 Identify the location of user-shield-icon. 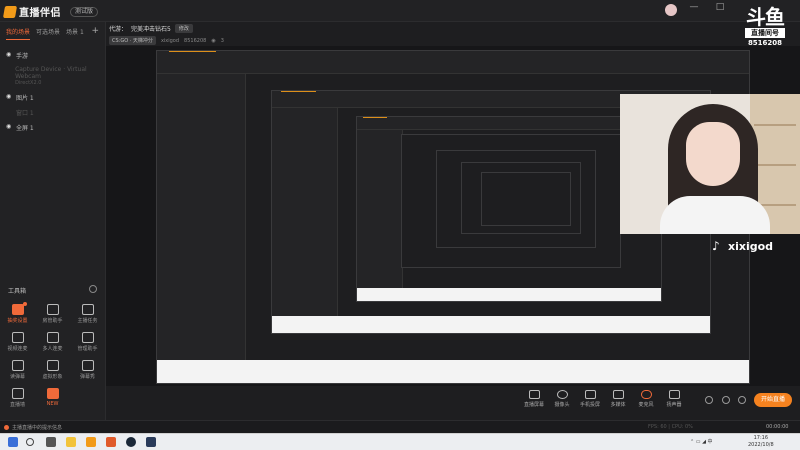
(52, 309).